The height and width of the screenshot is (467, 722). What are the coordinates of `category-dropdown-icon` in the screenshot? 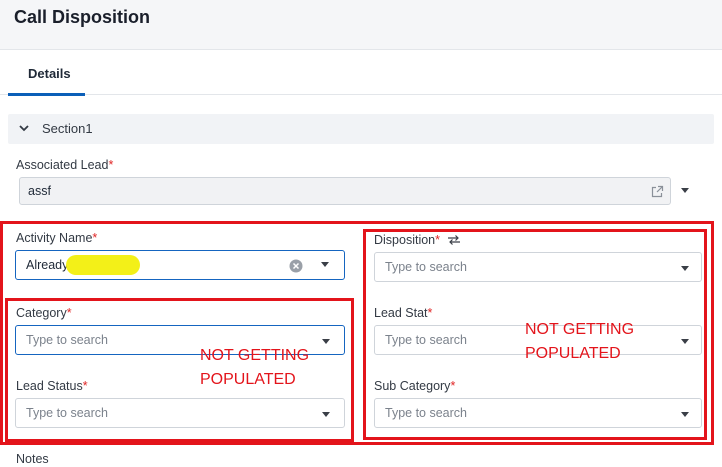 It's located at (326, 341).